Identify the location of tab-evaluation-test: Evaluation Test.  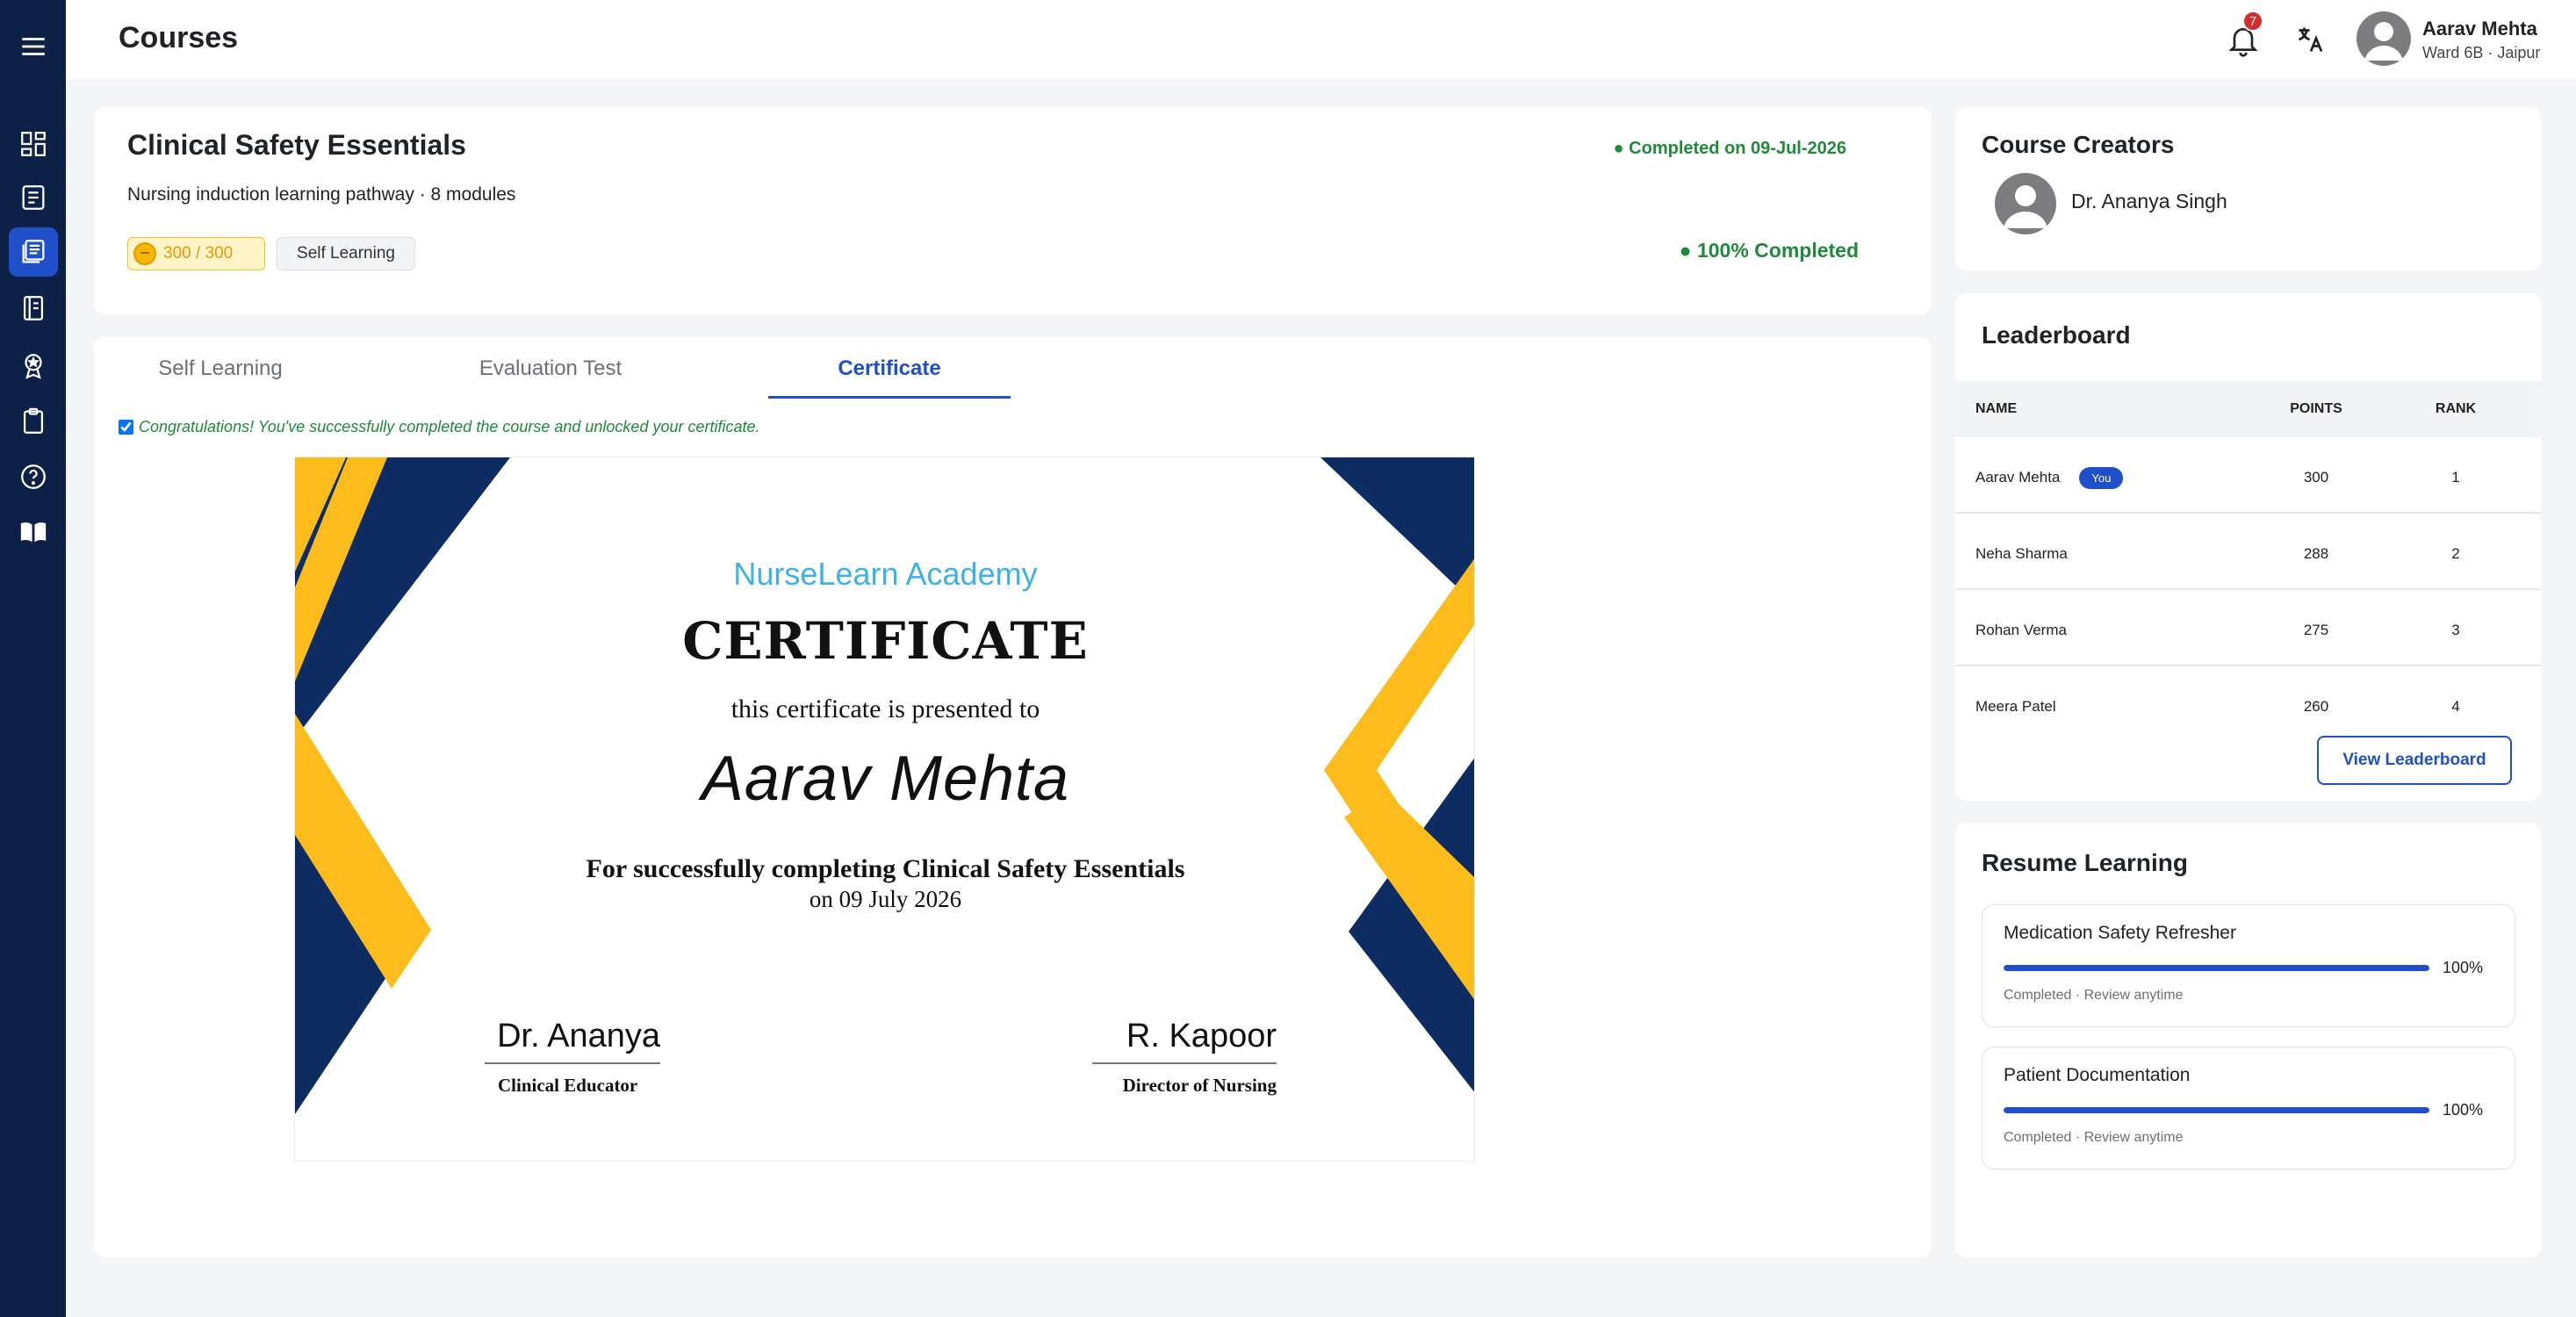
(550, 377).